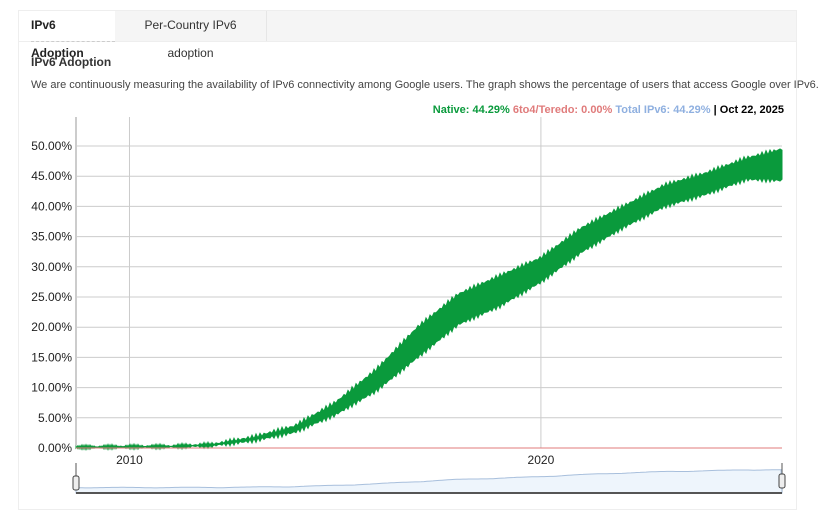 This screenshot has height=525, width=825. What do you see at coordinates (51, 327) in the screenshot?
I see `y-tick-label: 20.00%` at bounding box center [51, 327].